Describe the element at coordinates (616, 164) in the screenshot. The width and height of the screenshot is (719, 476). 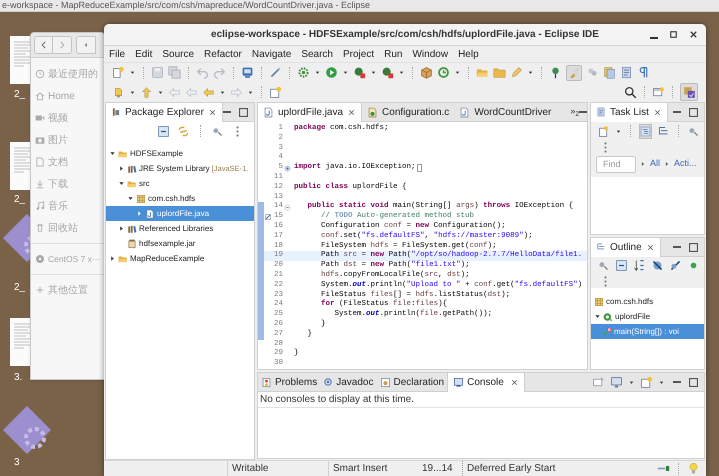
I see `find-field: Find` at that location.